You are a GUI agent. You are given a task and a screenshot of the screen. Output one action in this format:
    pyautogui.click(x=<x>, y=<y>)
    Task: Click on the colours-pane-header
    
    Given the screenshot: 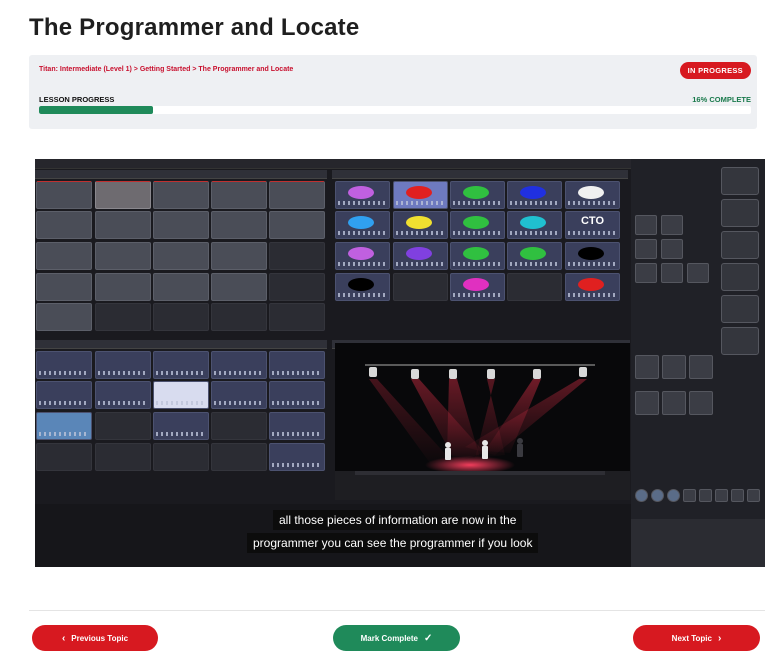 What is the action you would take?
    pyautogui.click(x=480, y=174)
    